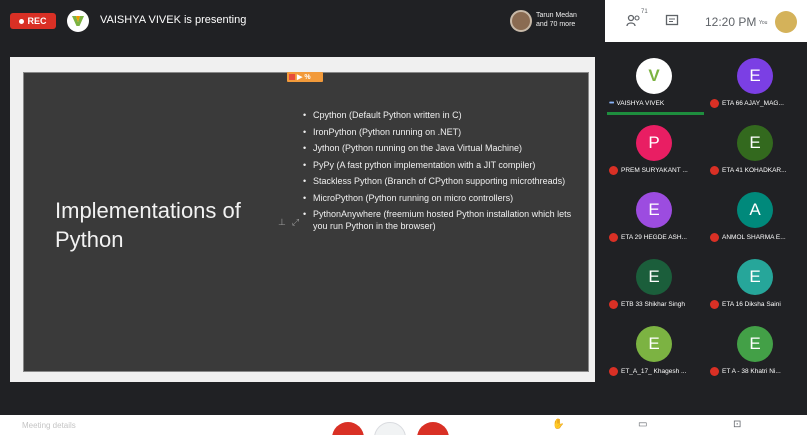 This screenshot has height=435, width=807. I want to click on chat-icon, so click(672, 21).